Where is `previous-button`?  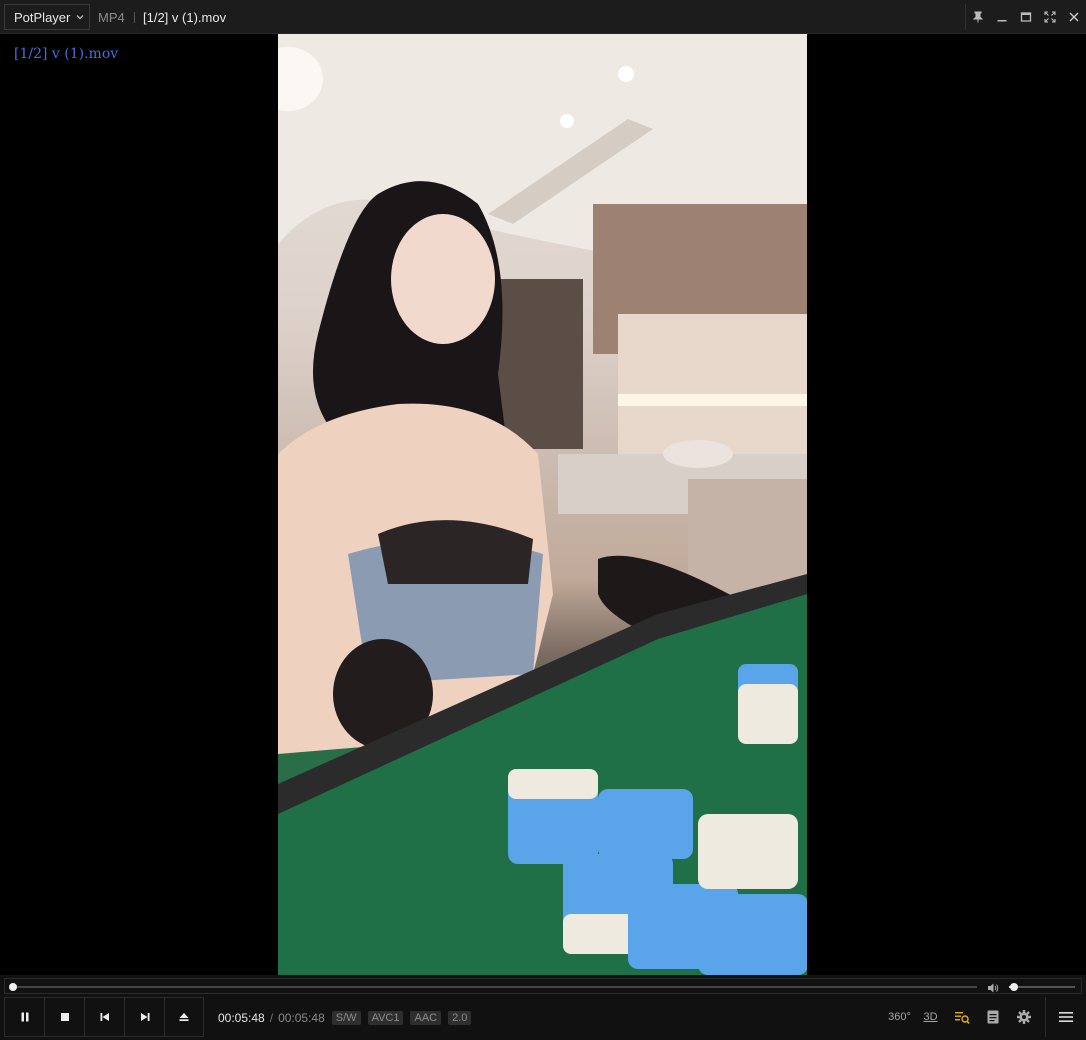
previous-button is located at coordinates (104, 1017).